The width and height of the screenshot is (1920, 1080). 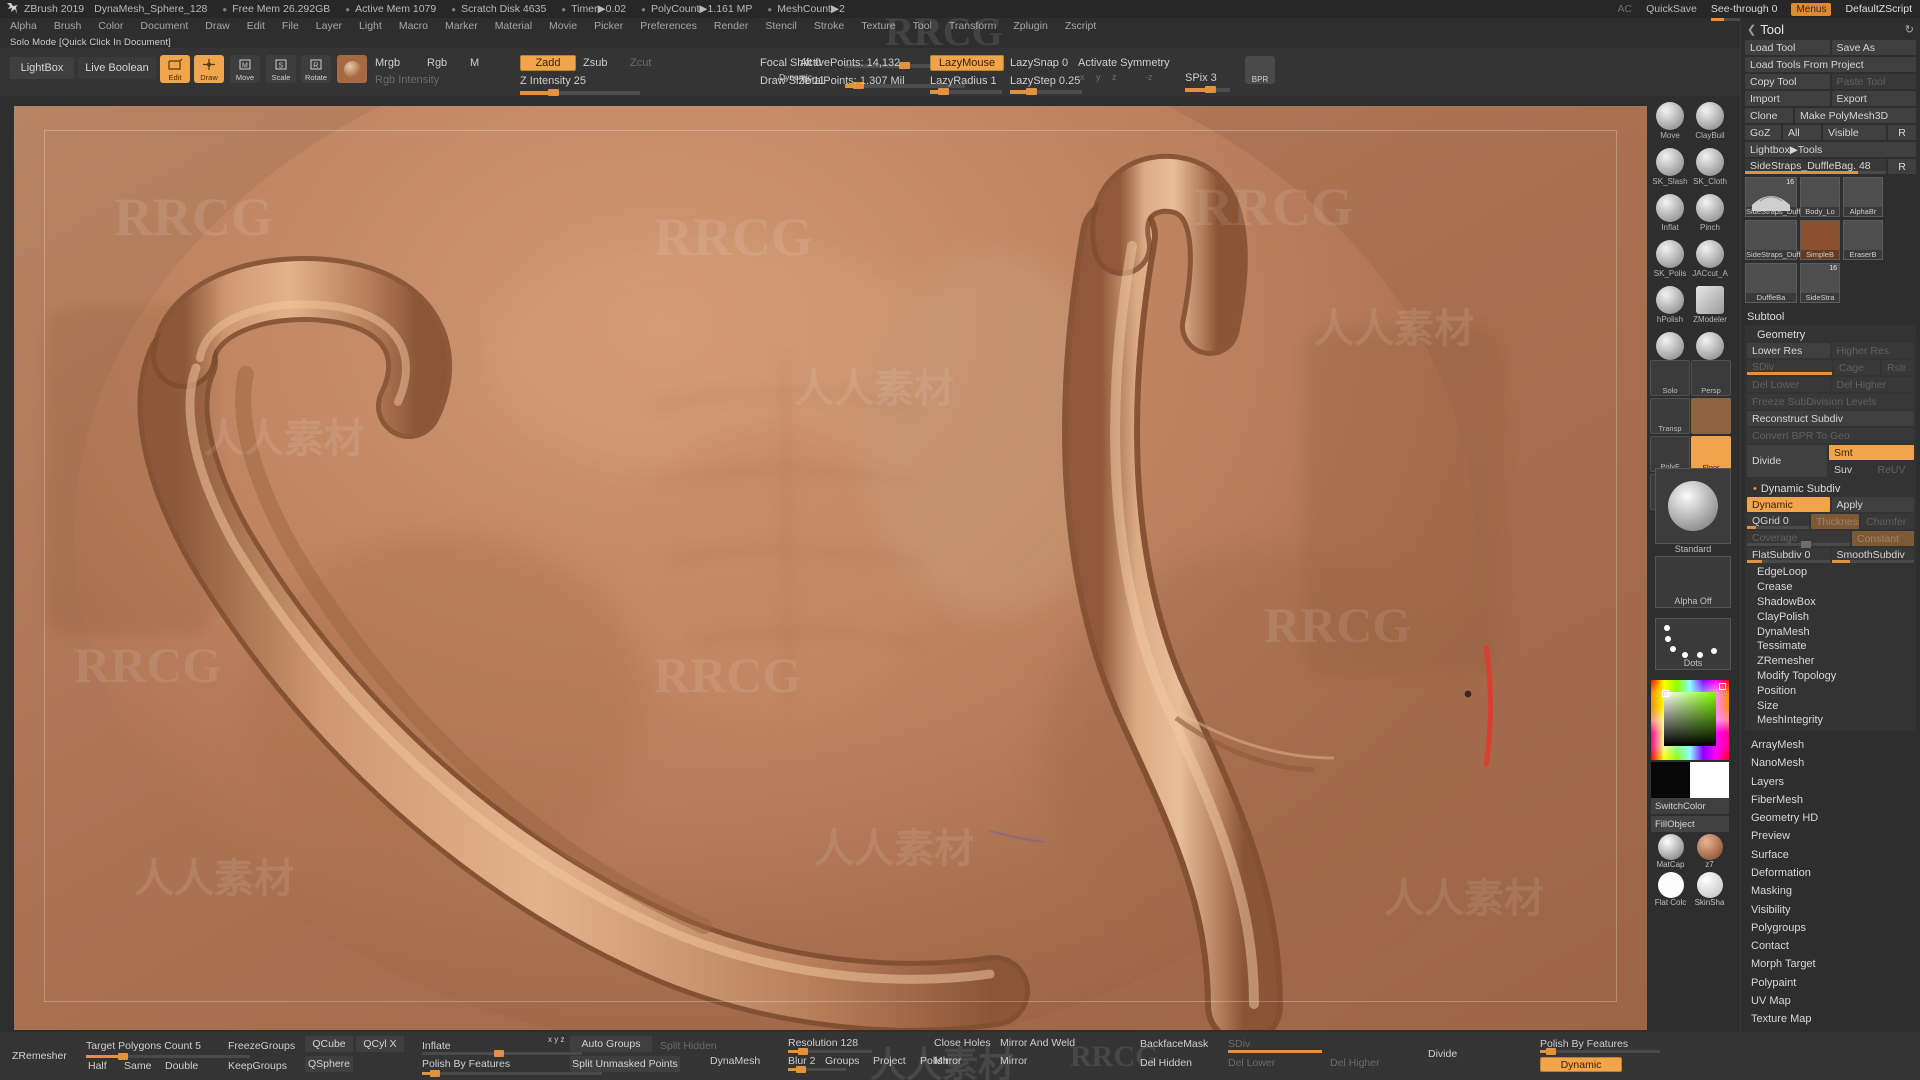 What do you see at coordinates (668, 26) in the screenshot?
I see `menu-preferences: Preferences` at bounding box center [668, 26].